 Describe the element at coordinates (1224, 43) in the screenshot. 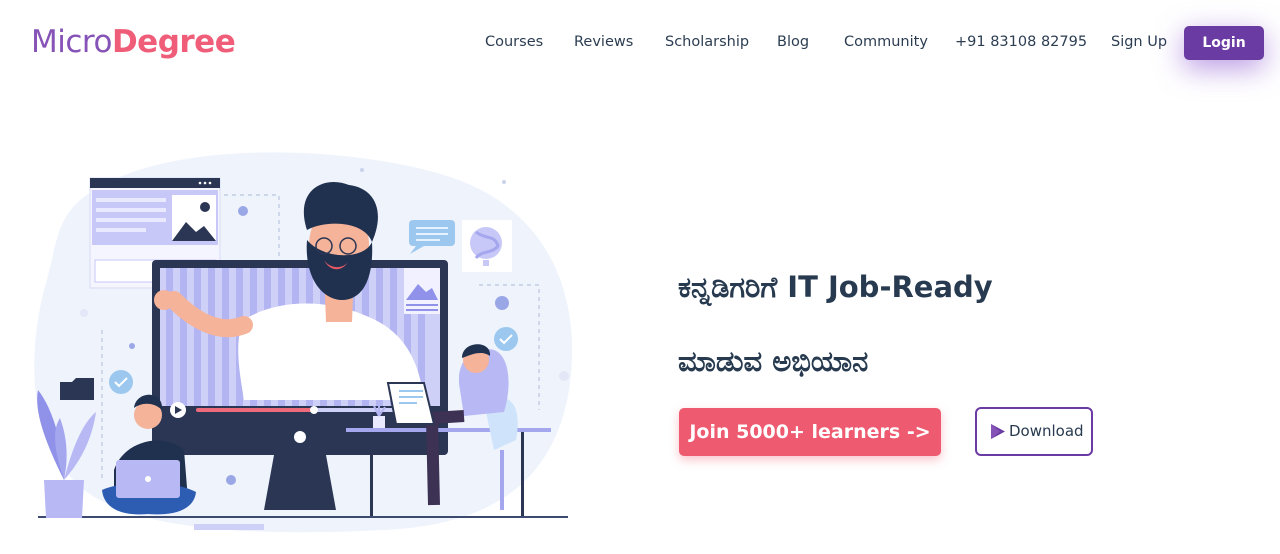

I see `login-button: Login` at that location.